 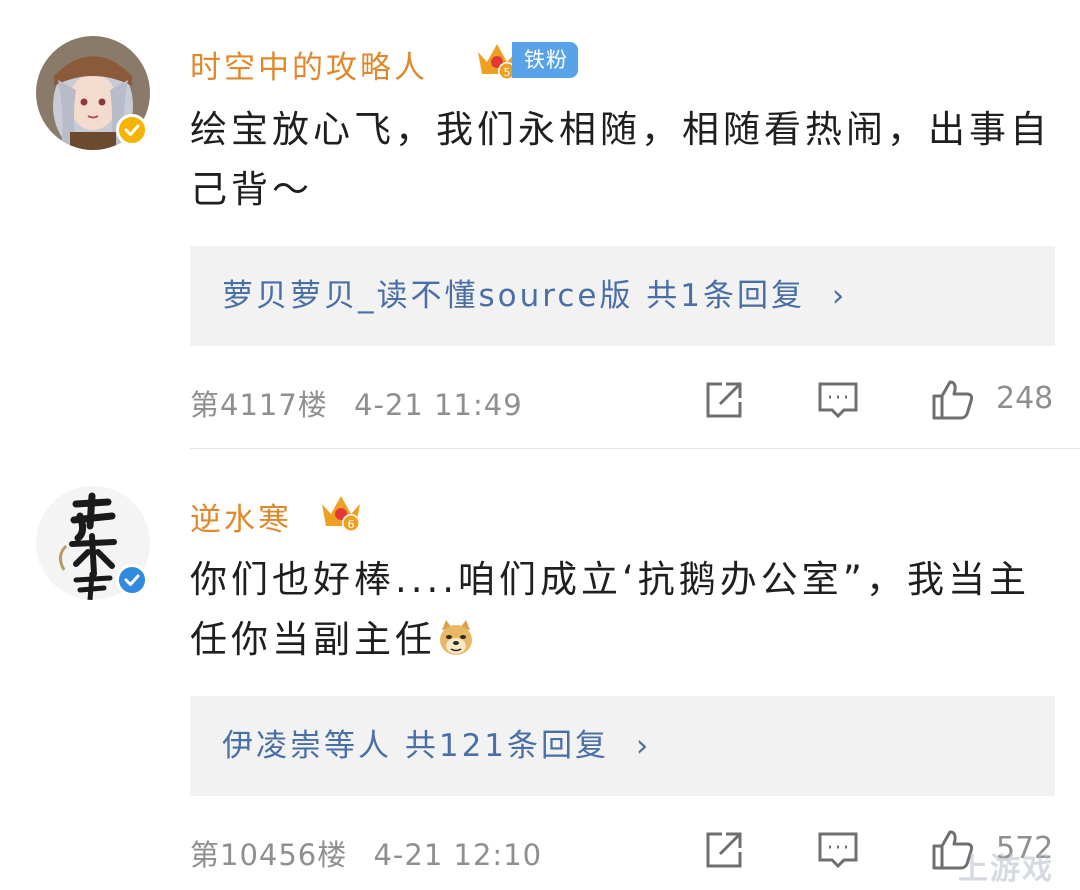 I want to click on floor-number: 第10456楼, so click(x=269, y=855).